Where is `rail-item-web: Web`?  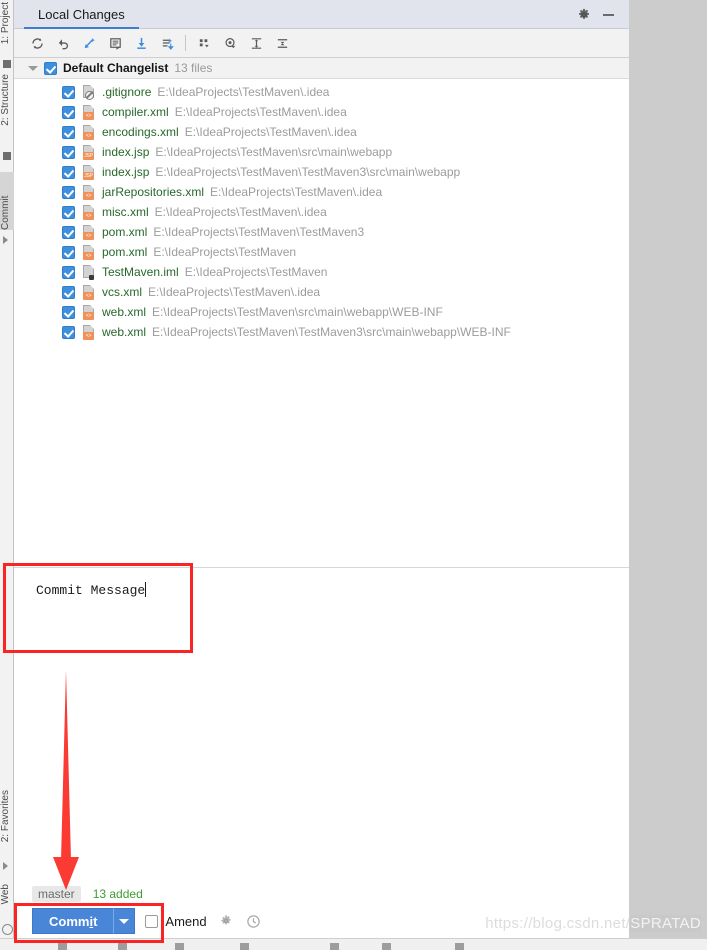 rail-item-web: Web is located at coordinates (7, 894).